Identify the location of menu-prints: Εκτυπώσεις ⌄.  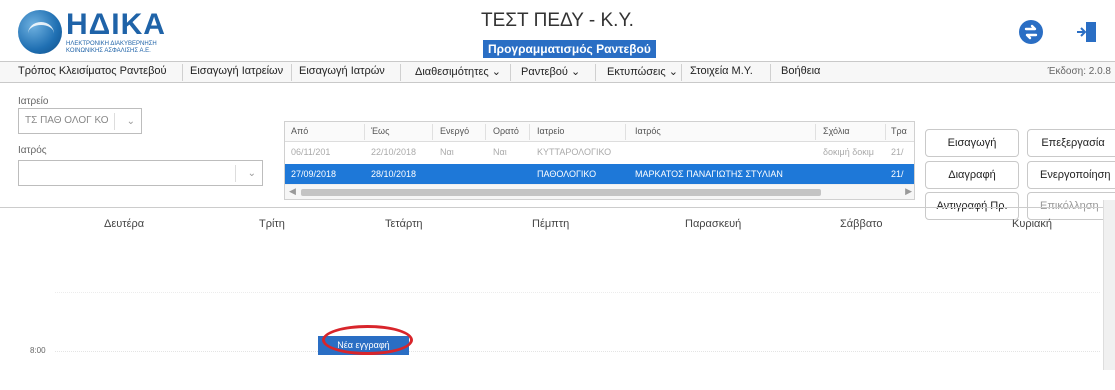
(642, 71).